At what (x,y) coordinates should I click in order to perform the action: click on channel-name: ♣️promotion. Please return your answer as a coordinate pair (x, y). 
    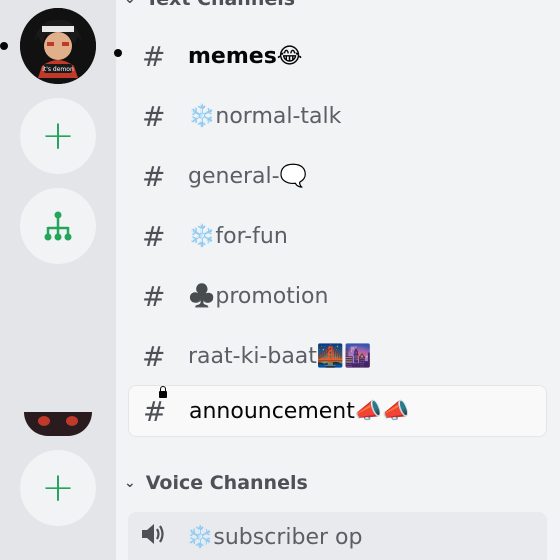
    Looking at the image, I should click on (258, 296).